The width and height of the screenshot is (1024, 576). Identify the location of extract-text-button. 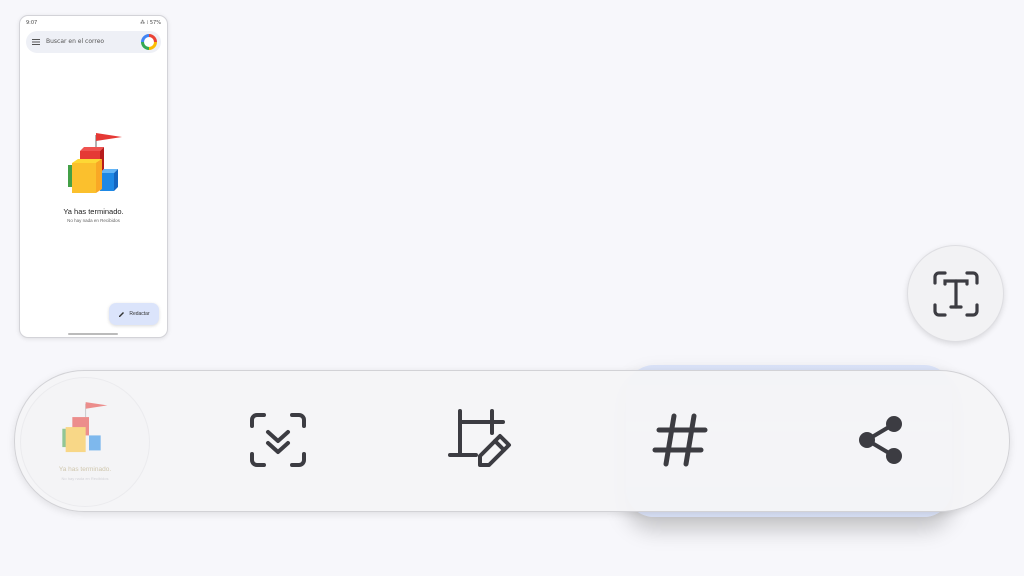
(955, 293).